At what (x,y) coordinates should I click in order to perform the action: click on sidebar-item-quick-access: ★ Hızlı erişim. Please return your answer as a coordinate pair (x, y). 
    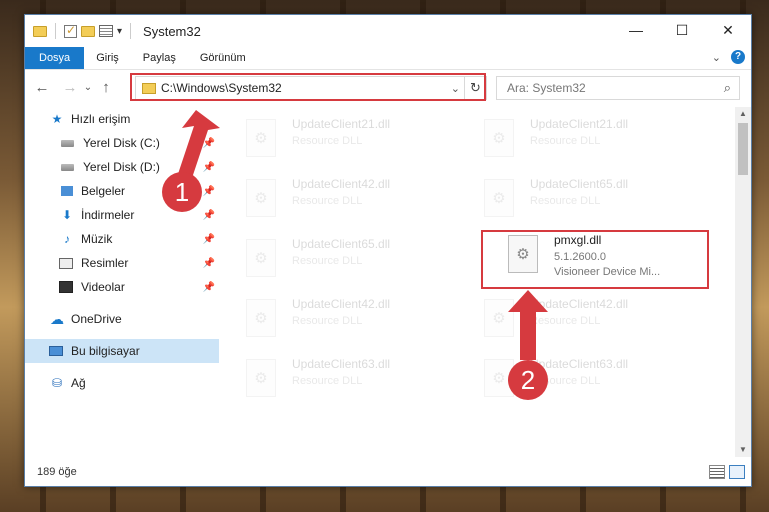
    Looking at the image, I should click on (122, 119).